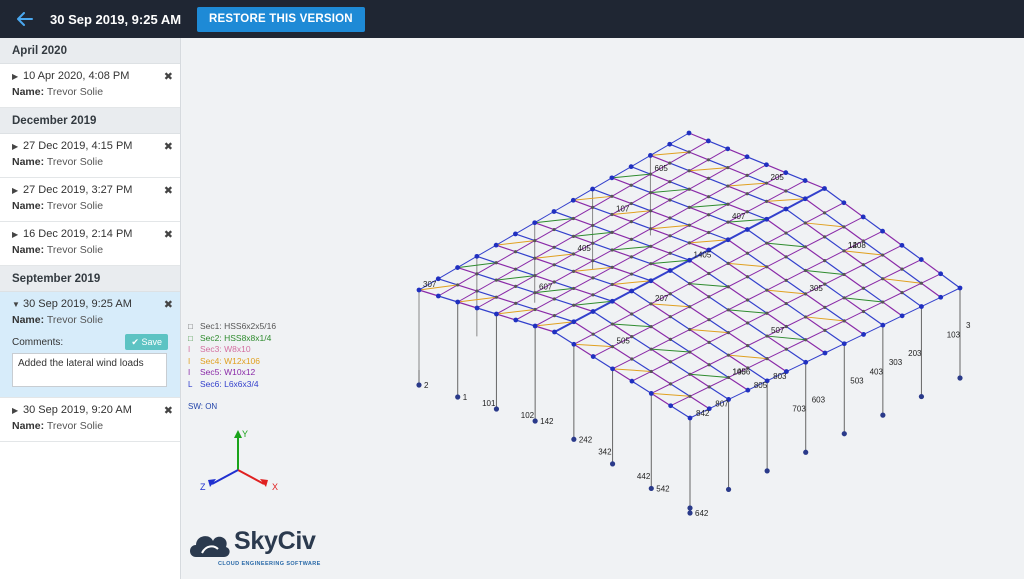 The height and width of the screenshot is (579, 1024). I want to click on back-arrow-icon, so click(25, 19).